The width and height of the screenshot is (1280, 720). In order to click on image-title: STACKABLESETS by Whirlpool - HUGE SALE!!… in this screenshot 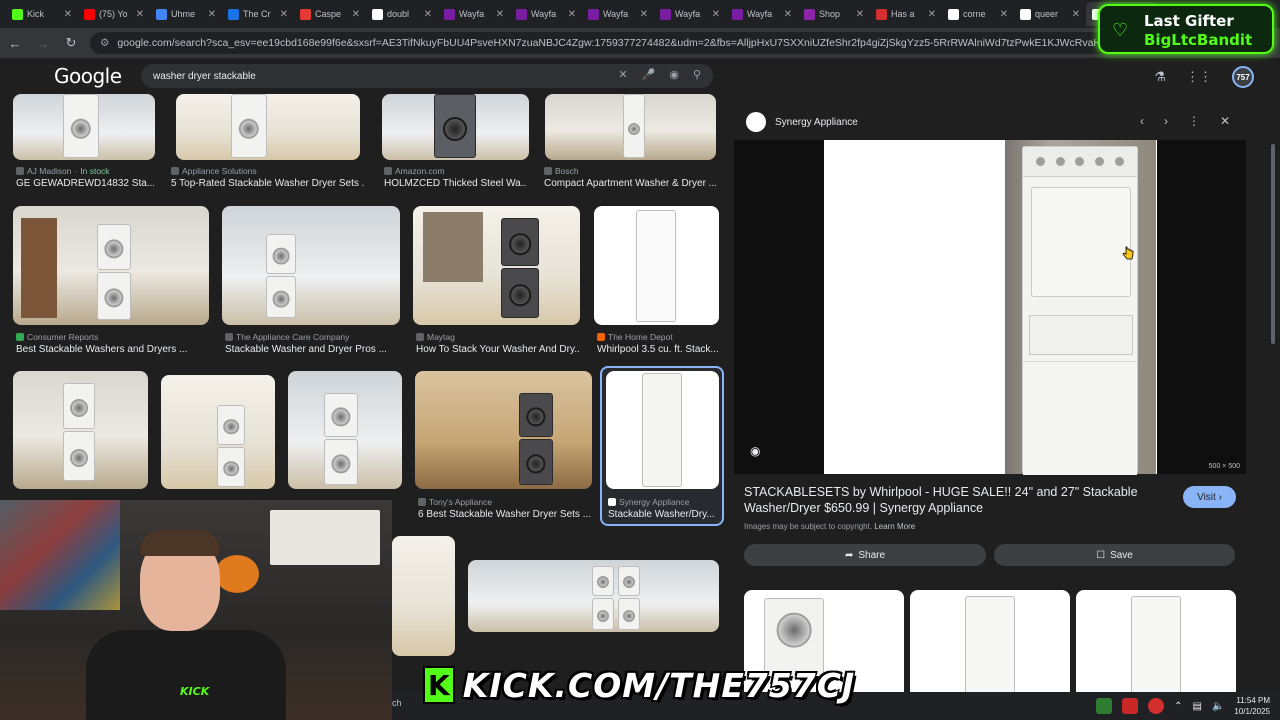, I will do `click(954, 500)`.